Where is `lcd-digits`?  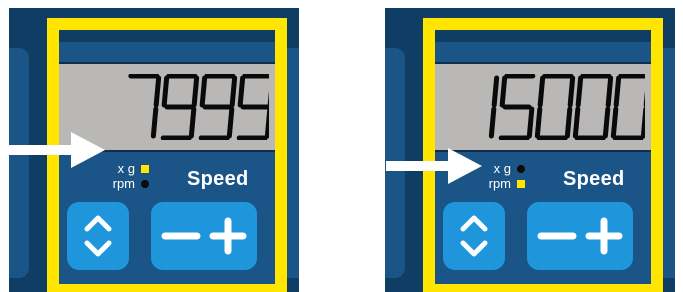 lcd-digits is located at coordinates (566, 107).